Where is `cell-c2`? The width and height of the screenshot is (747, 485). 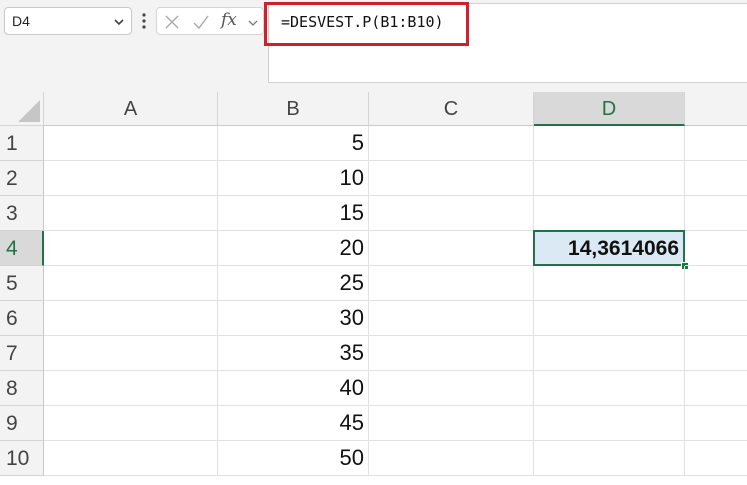 cell-c2 is located at coordinates (451, 178).